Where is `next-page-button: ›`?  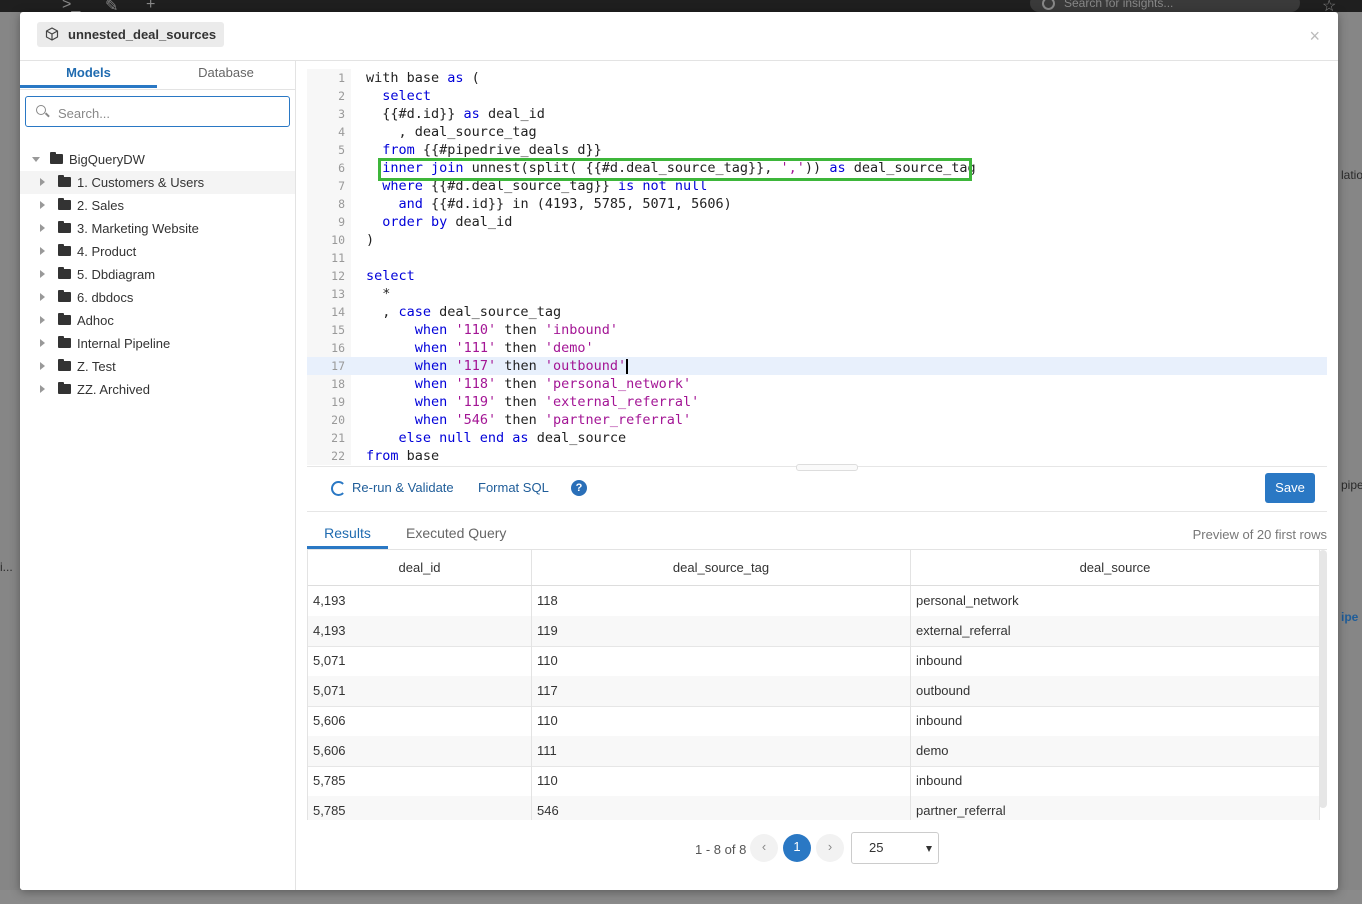 next-page-button: › is located at coordinates (830, 848).